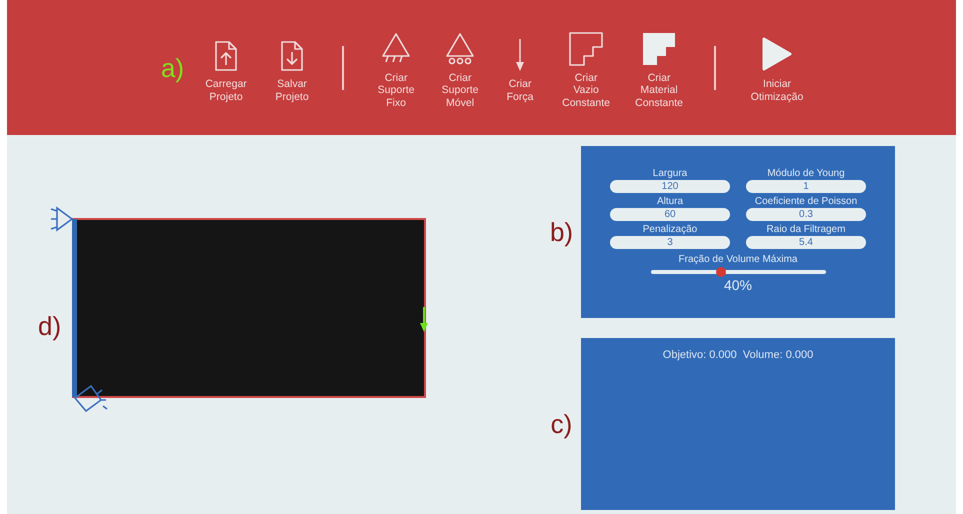  Describe the element at coordinates (670, 214) in the screenshot. I see `input-field: 60` at that location.